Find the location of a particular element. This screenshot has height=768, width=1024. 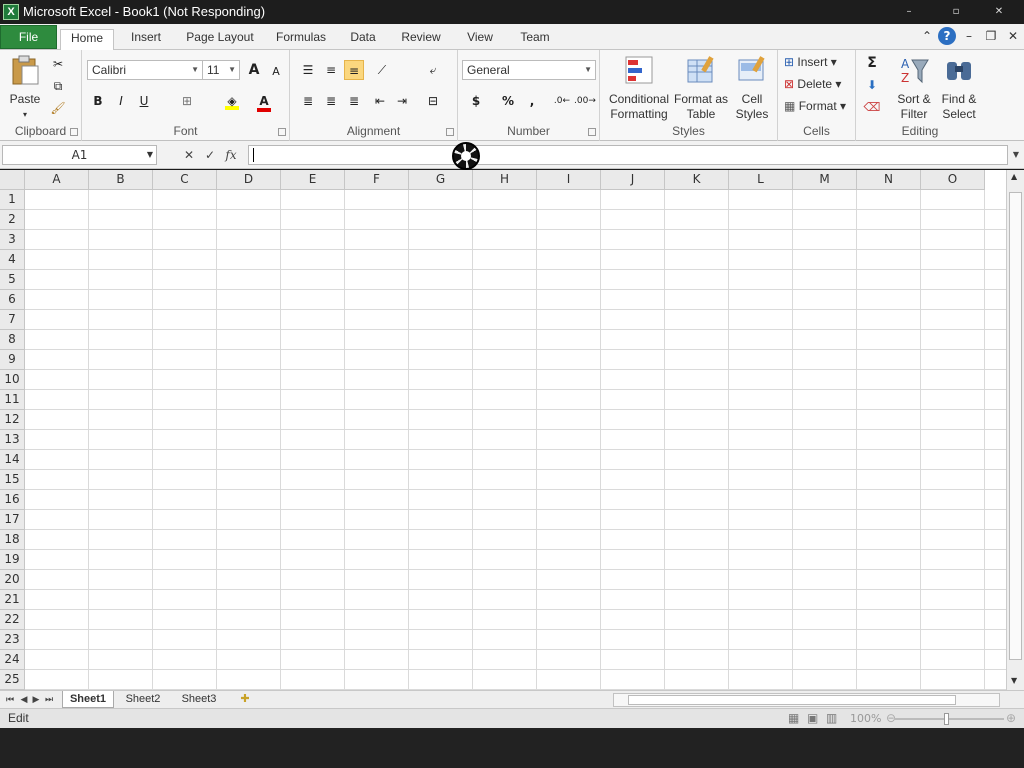

tab-data: Data is located at coordinates (363, 39).